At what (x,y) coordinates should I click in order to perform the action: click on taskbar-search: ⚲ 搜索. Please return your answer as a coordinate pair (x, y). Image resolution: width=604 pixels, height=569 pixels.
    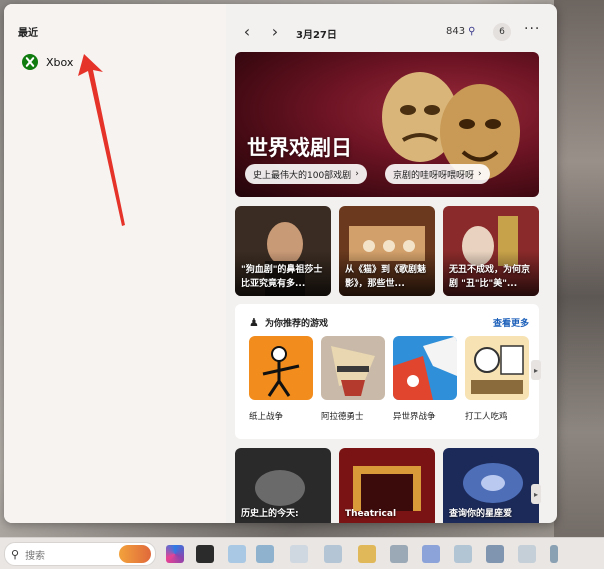
    Looking at the image, I should click on (80, 554).